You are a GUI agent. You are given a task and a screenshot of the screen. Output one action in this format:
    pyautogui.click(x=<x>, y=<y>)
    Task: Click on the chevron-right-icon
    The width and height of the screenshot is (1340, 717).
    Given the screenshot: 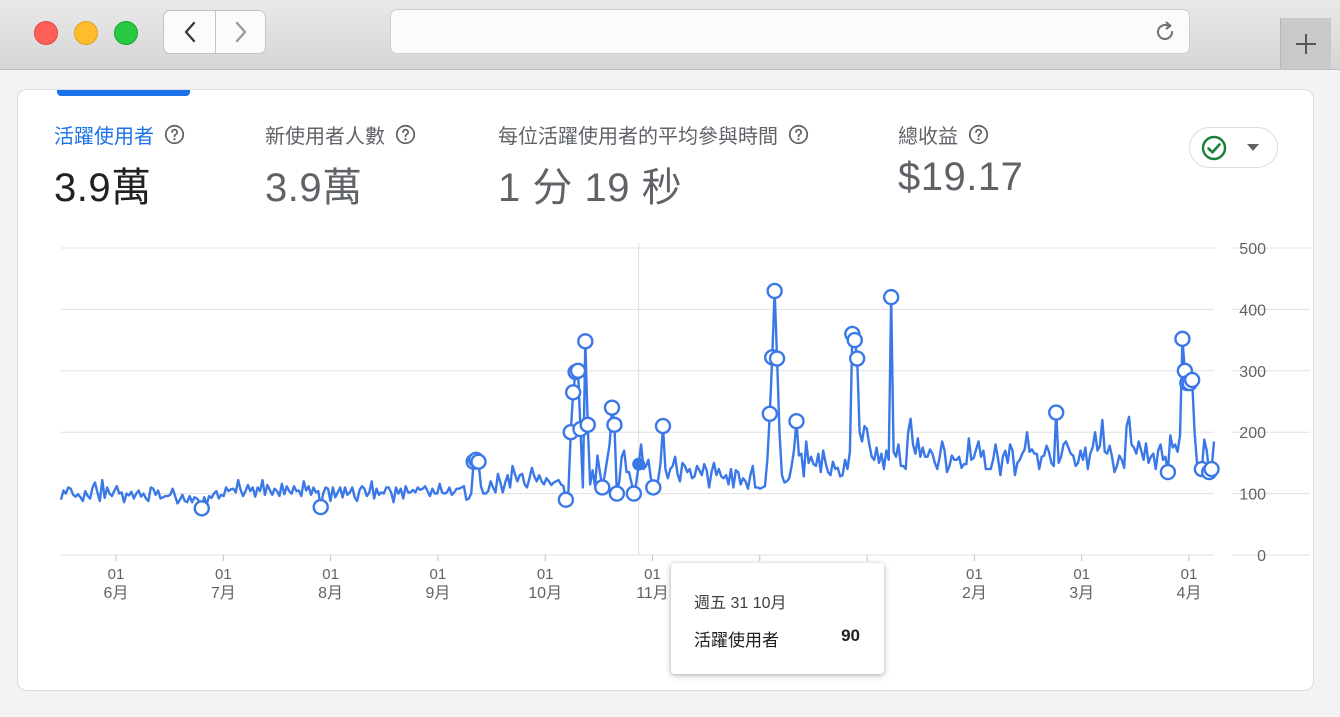 What is the action you would take?
    pyautogui.click(x=240, y=32)
    